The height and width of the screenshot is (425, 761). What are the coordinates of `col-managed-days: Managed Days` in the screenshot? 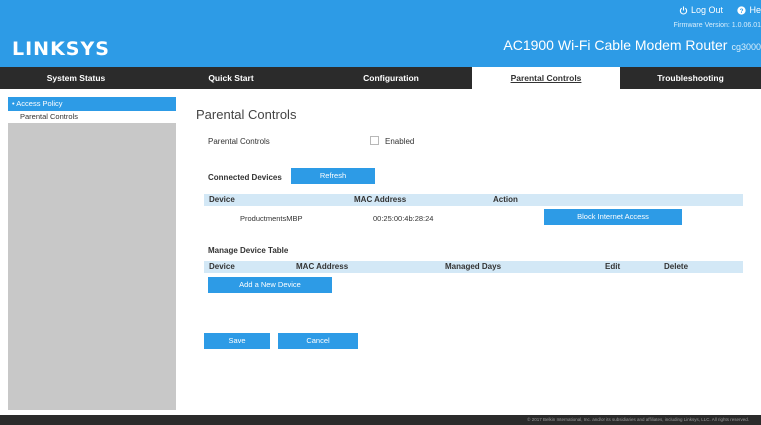 It's located at (473, 266).